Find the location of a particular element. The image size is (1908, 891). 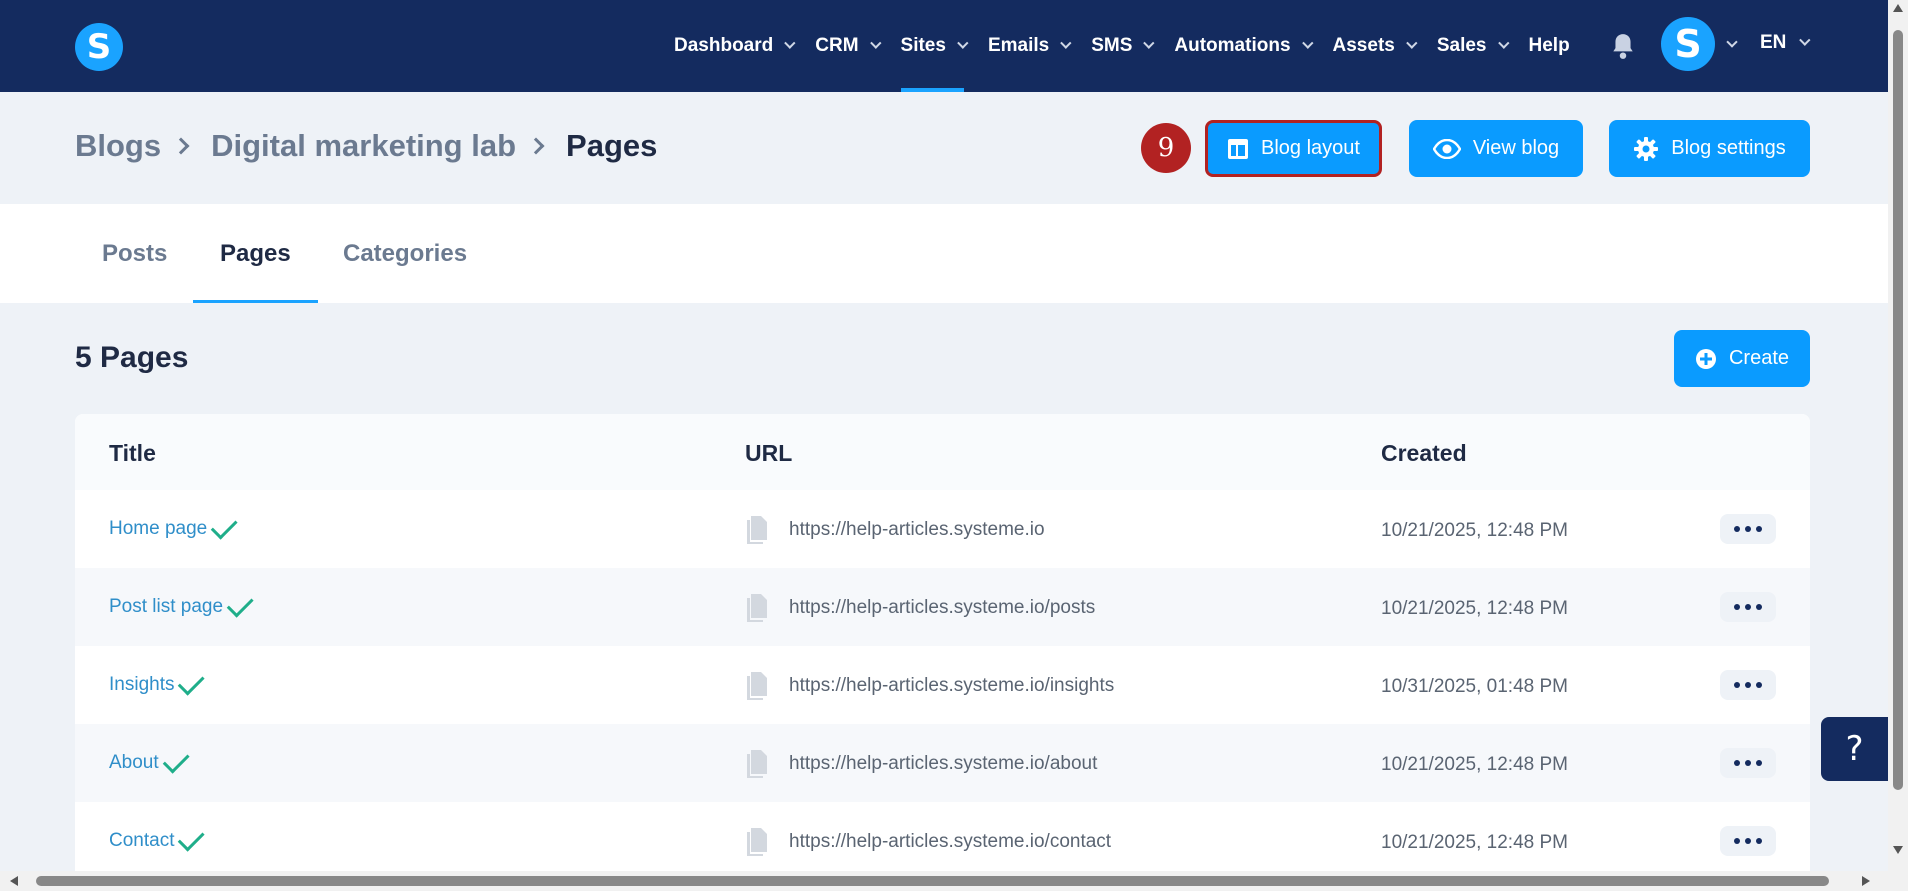

page-title-link: About is located at coordinates (150, 760).